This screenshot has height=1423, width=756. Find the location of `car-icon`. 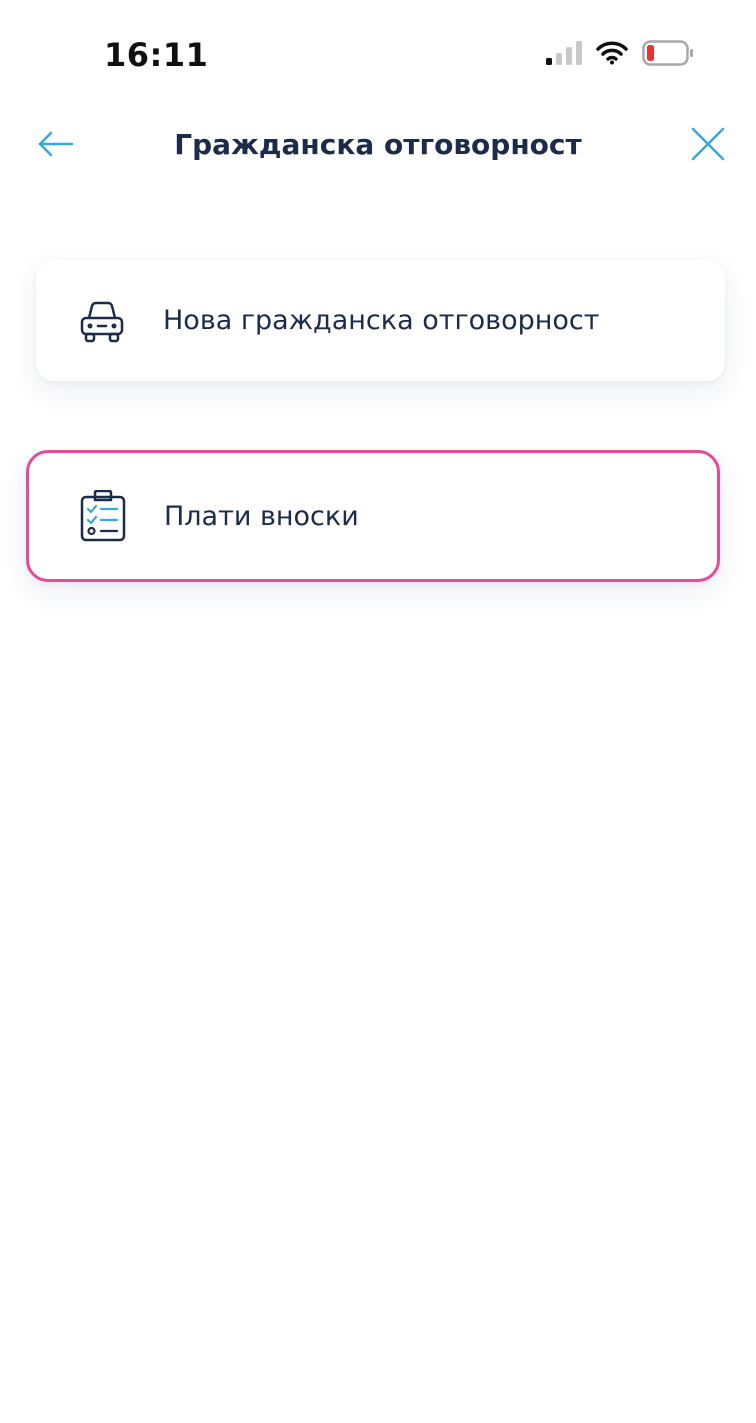

car-icon is located at coordinates (102, 321).